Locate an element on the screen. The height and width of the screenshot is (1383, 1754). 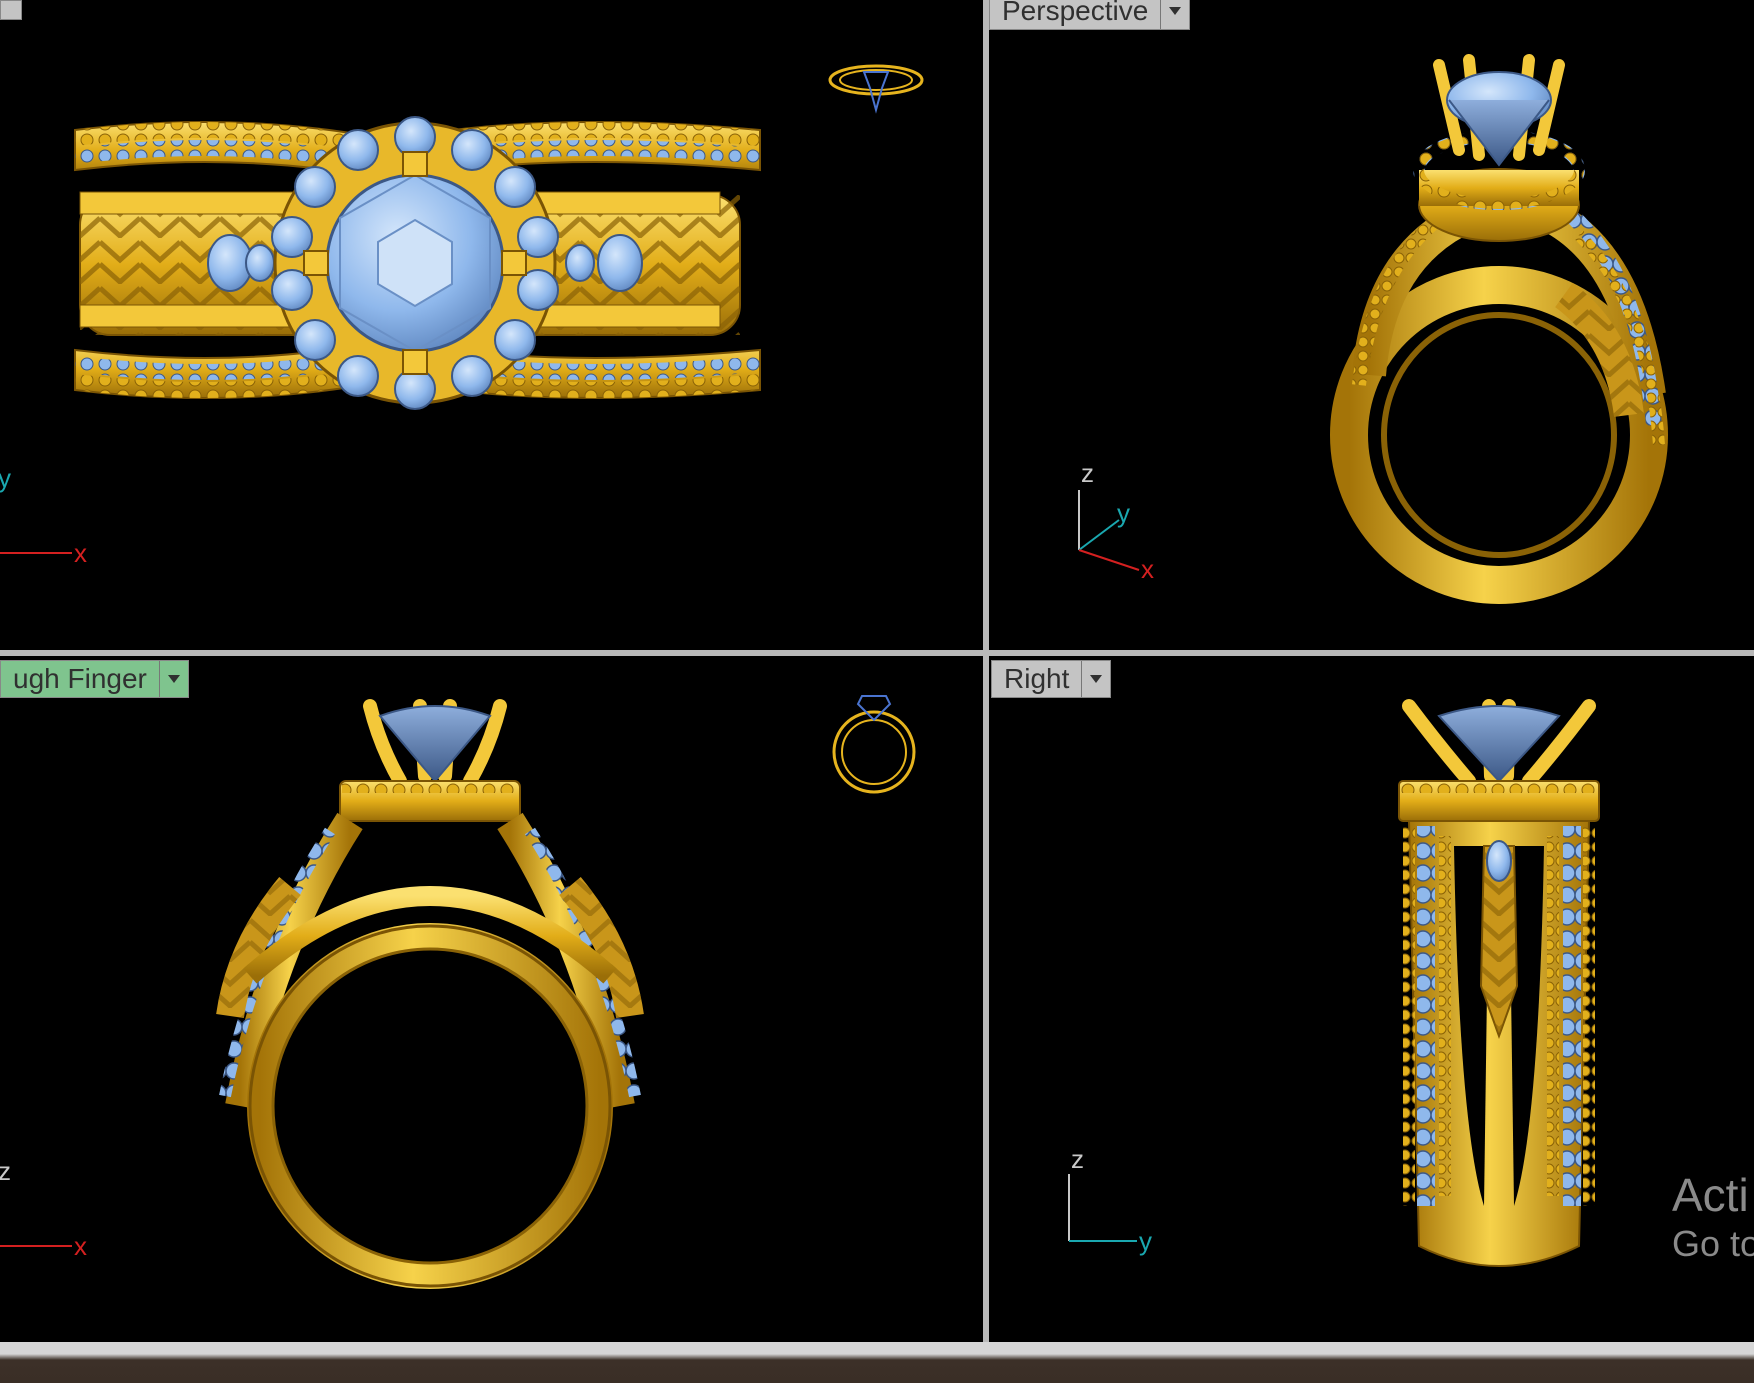
viewport-title-tab-right: Right is located at coordinates (1051, 679).